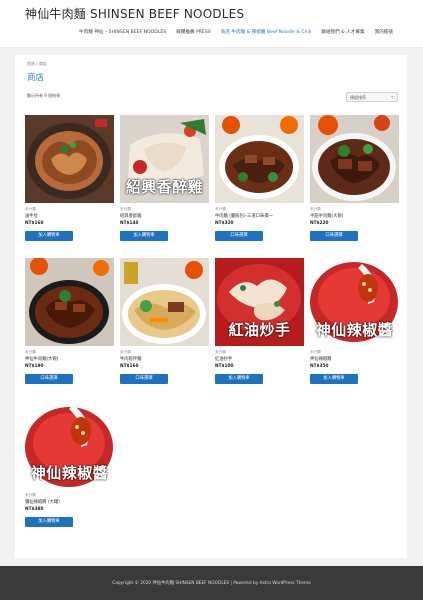  What do you see at coordinates (224, 223) in the screenshot?
I see `product-price: NT$320` at bounding box center [224, 223].